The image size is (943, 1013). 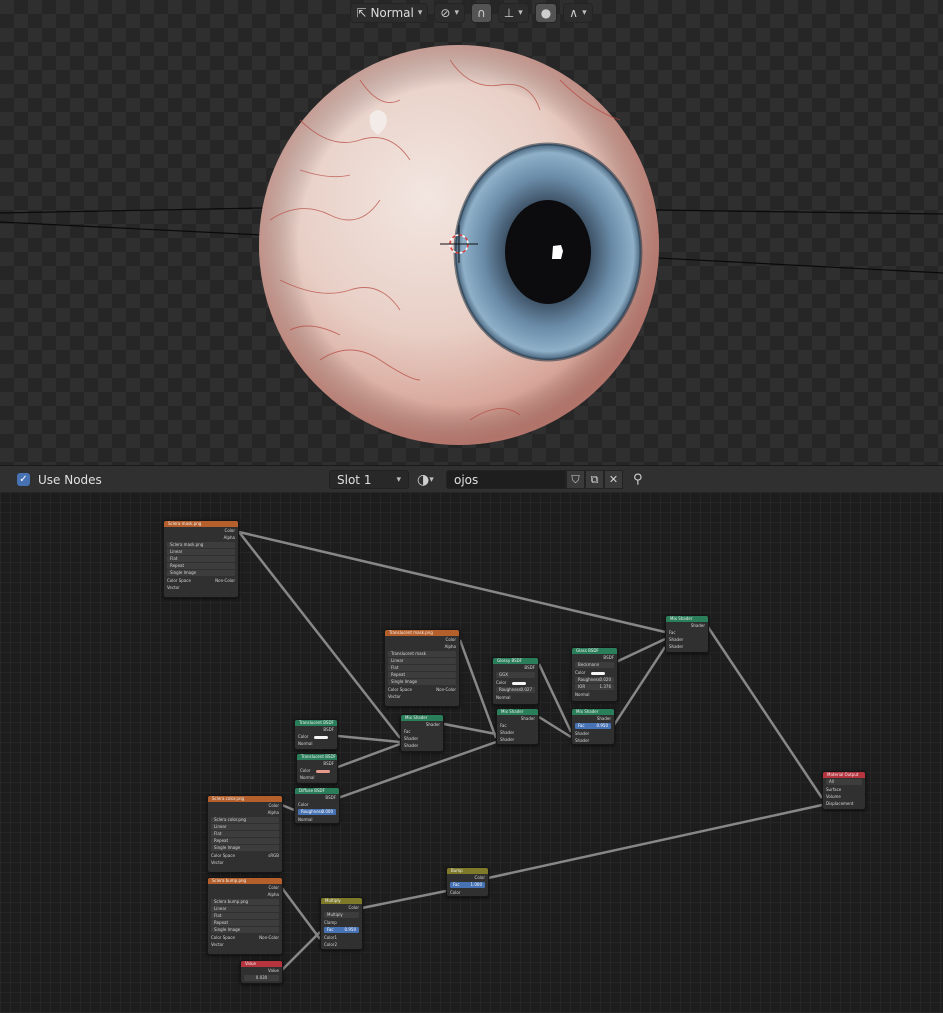 I want to click on unlink-x-icon: ✕, so click(x=613, y=479).